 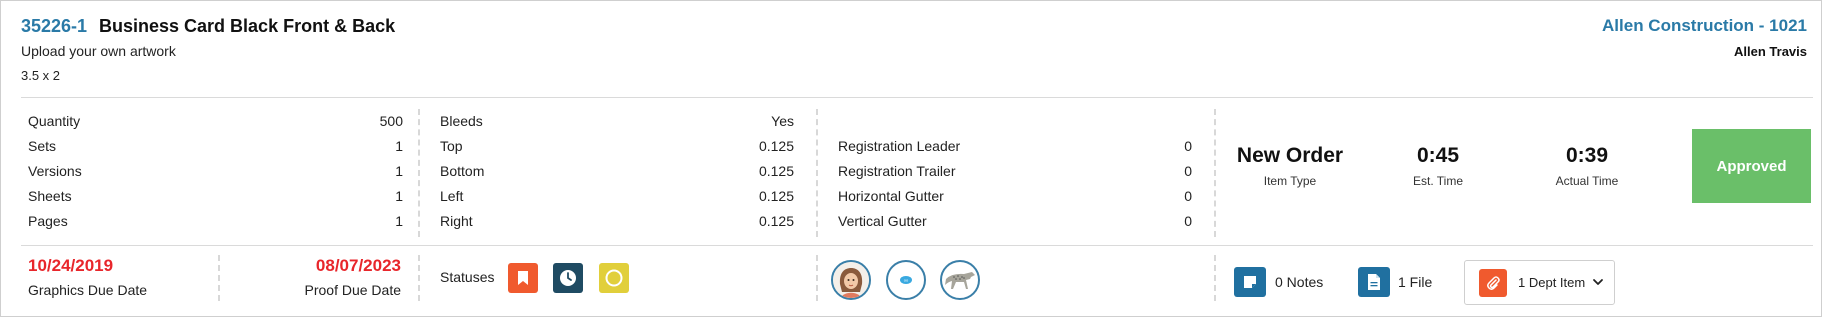 What do you see at coordinates (55, 171) in the screenshot?
I see `spec-label: Versions` at bounding box center [55, 171].